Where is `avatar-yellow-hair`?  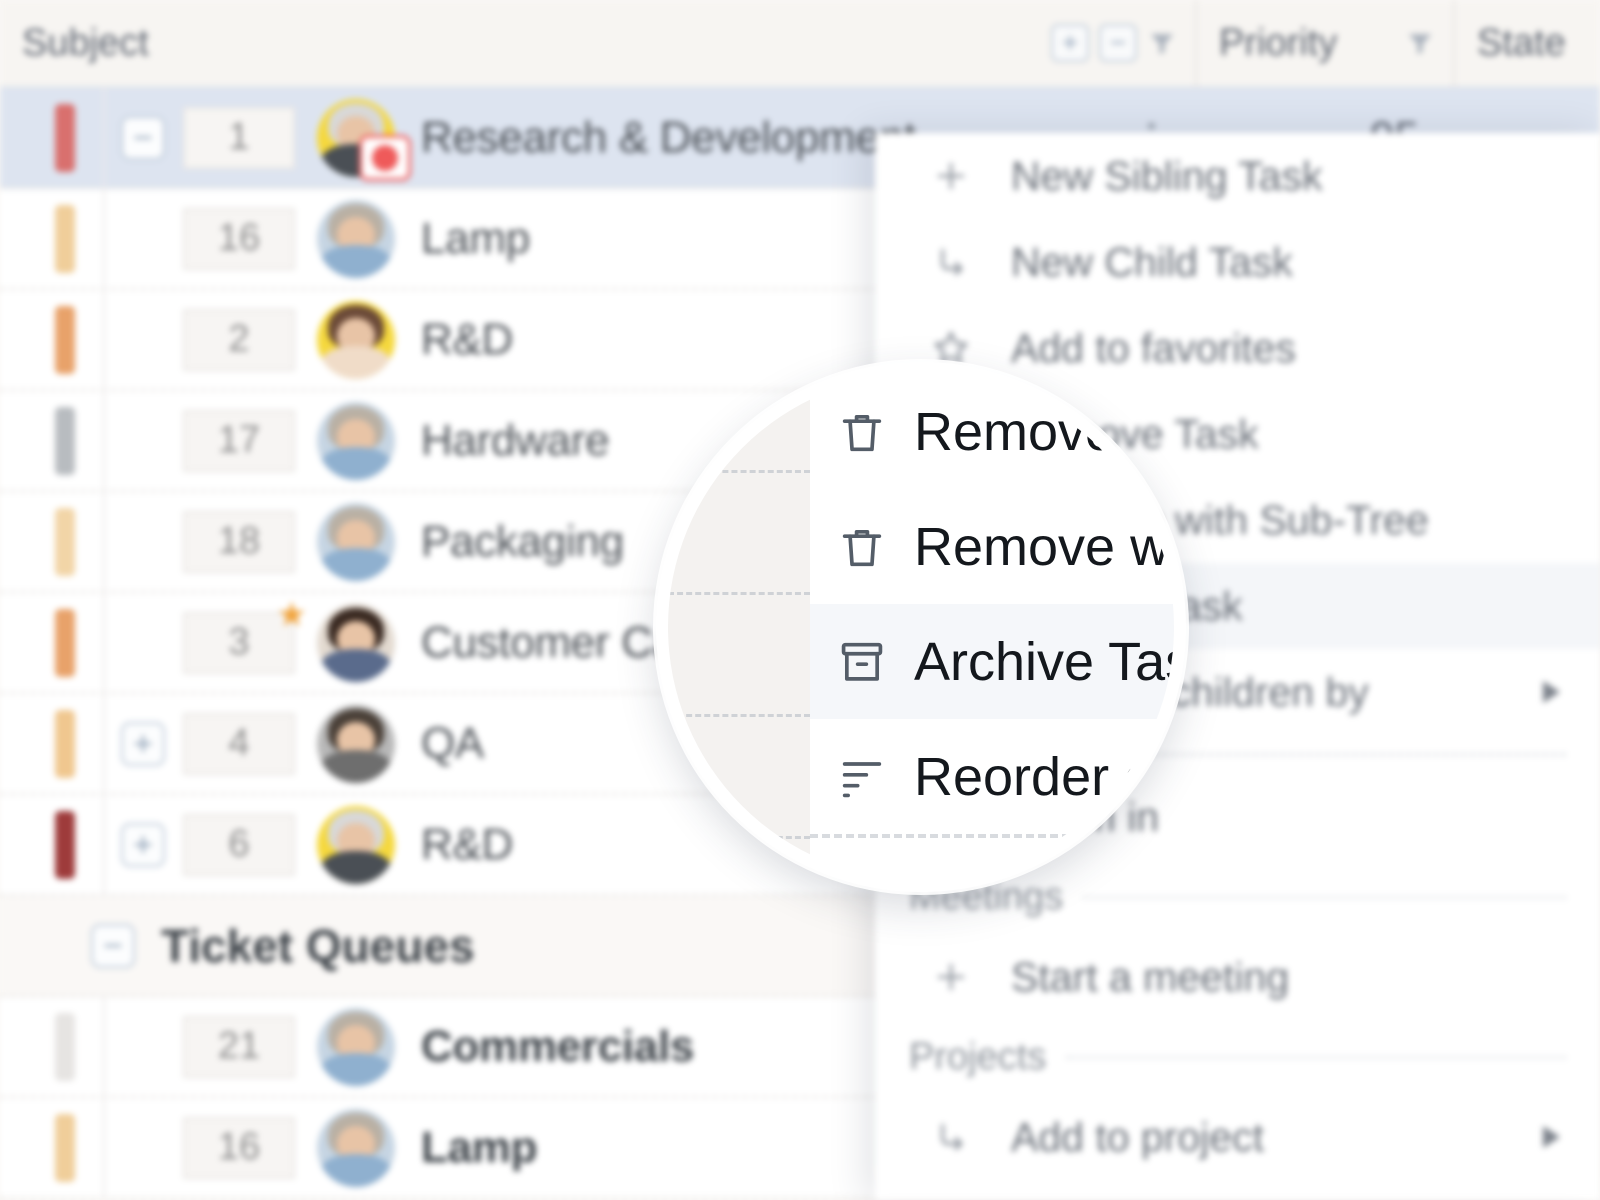 avatar-yellow-hair is located at coordinates (356, 339).